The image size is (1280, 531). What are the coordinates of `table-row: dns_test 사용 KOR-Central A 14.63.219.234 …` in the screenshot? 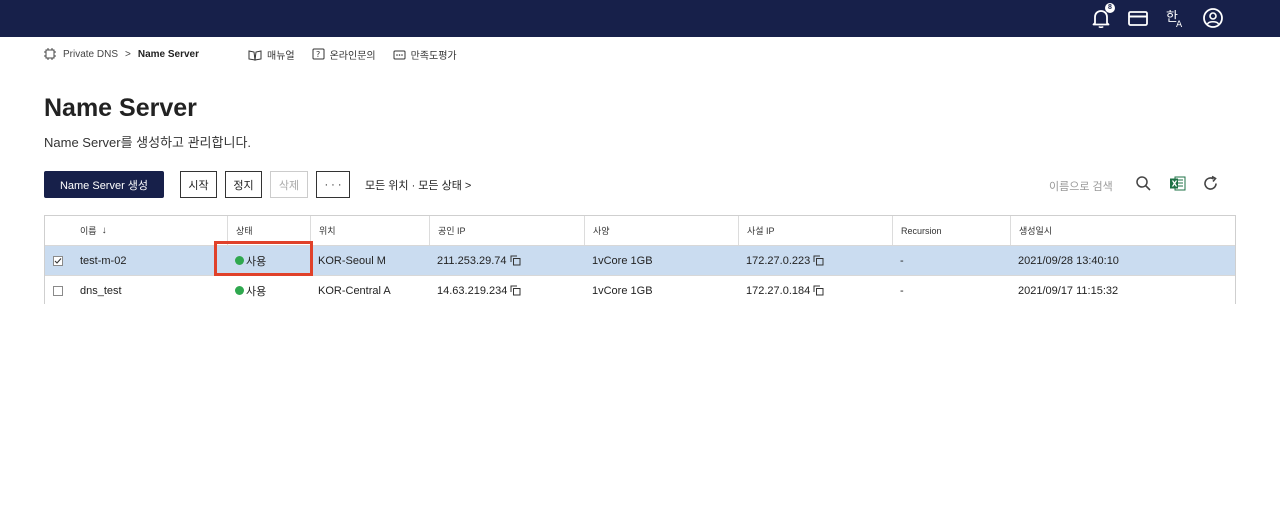 It's located at (640, 290).